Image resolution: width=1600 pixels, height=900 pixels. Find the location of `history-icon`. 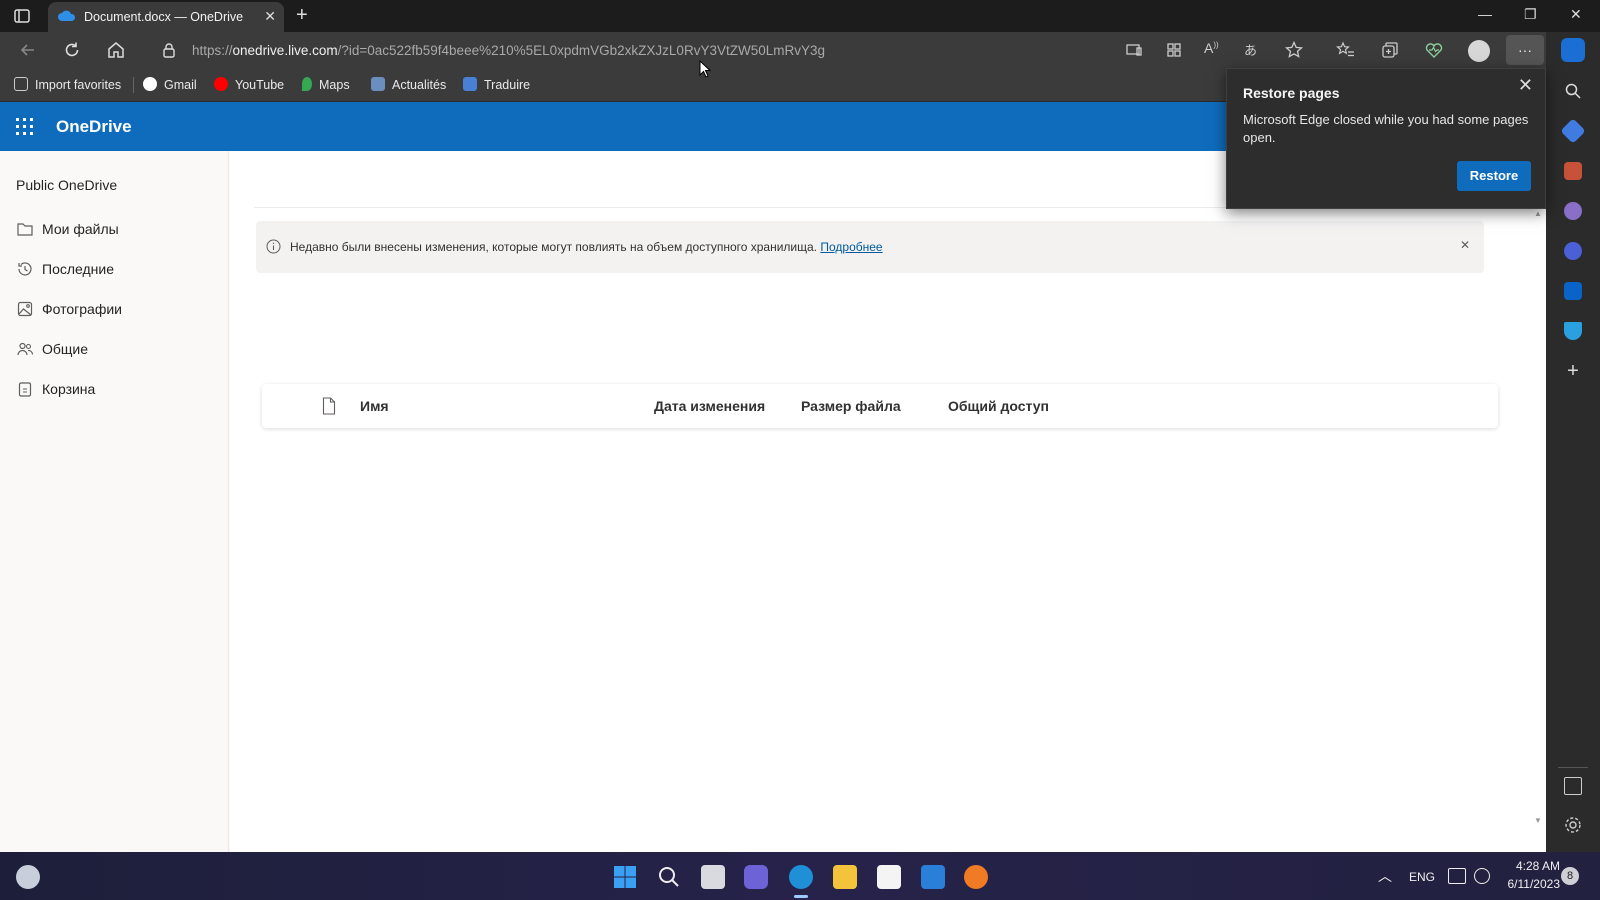

history-icon is located at coordinates (25, 269).